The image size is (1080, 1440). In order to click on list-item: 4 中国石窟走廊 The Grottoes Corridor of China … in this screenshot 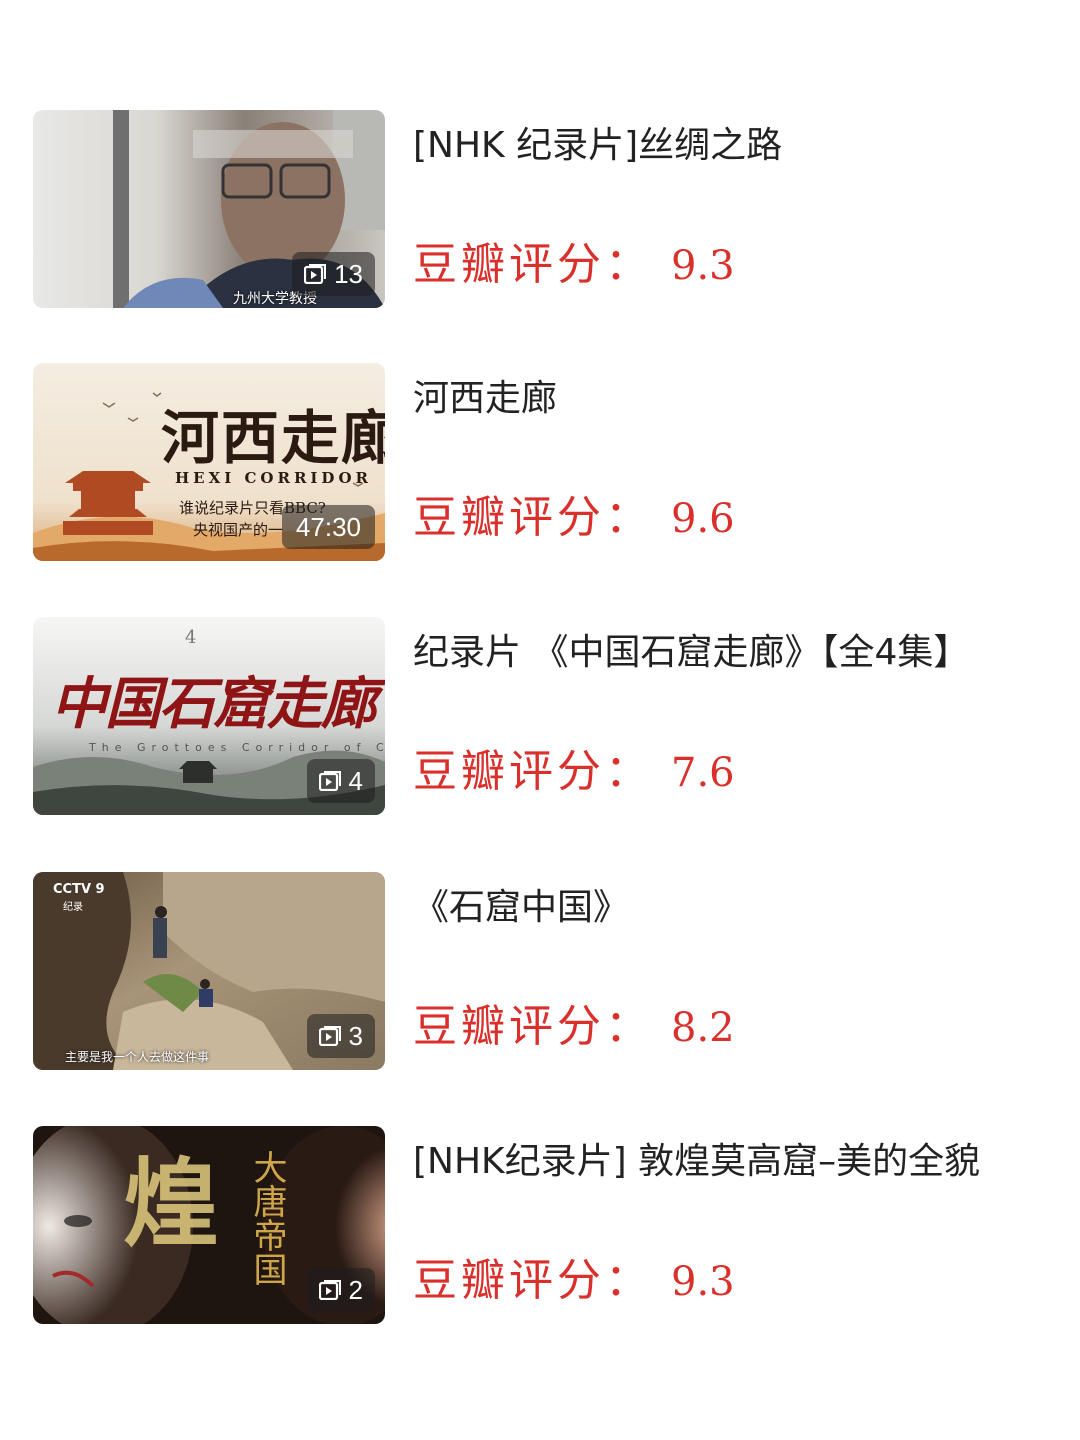, I will do `click(540, 717)`.